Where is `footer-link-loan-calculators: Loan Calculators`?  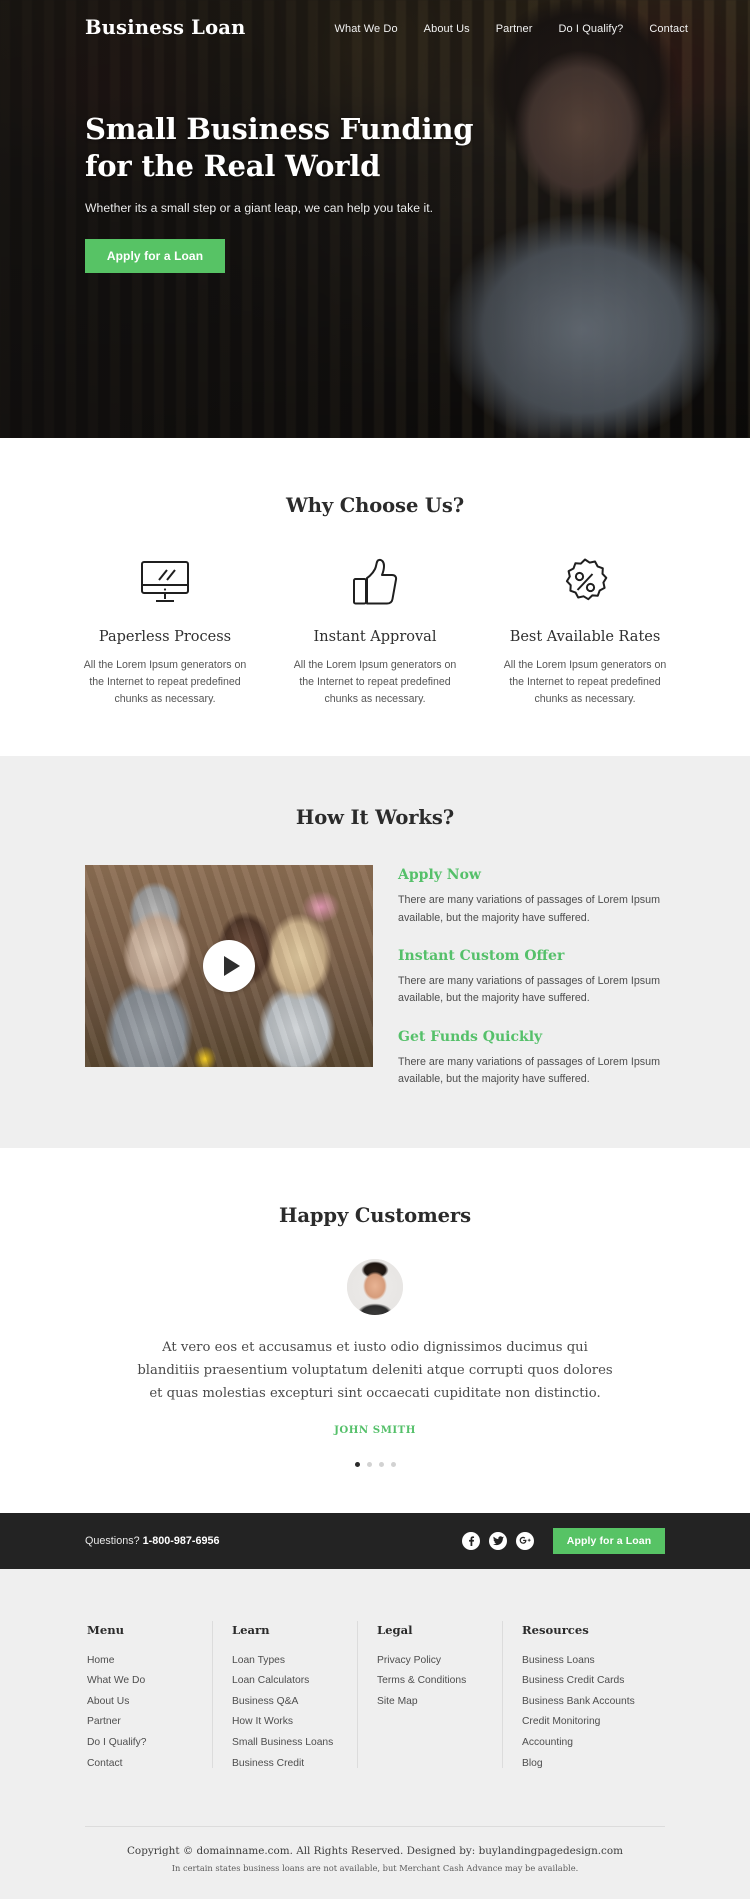 footer-link-loan-calculators: Loan Calculators is located at coordinates (303, 1681).